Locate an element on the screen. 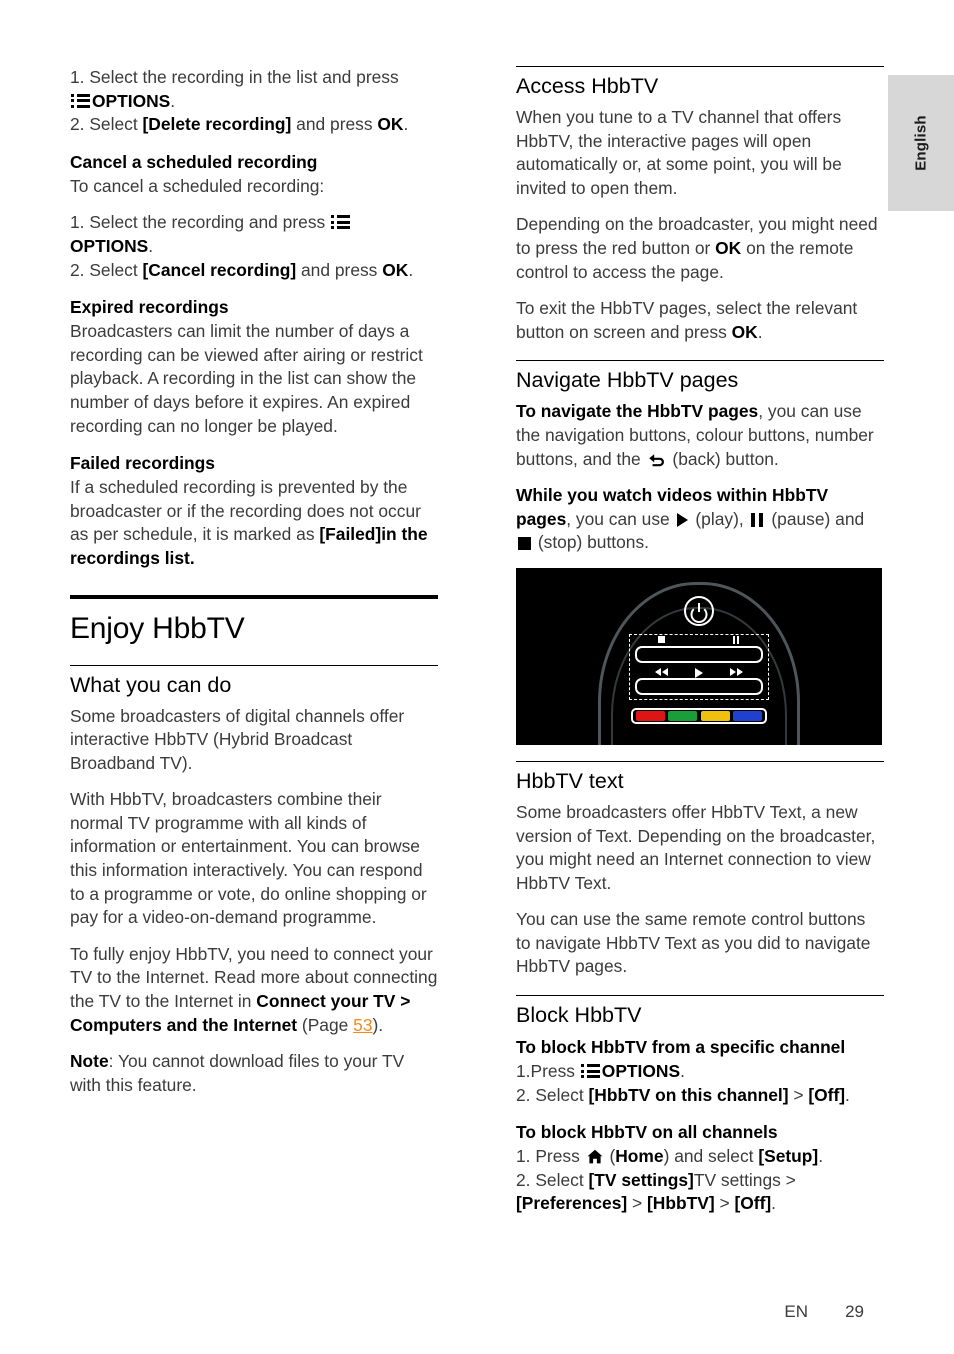  p3-text-c: ). is located at coordinates (378, 1024).